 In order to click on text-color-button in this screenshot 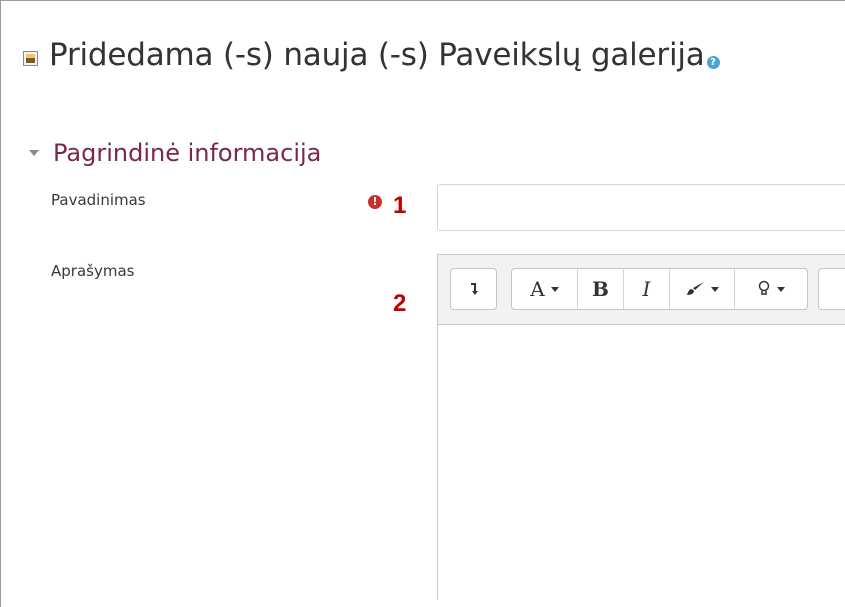, I will do `click(702, 289)`.